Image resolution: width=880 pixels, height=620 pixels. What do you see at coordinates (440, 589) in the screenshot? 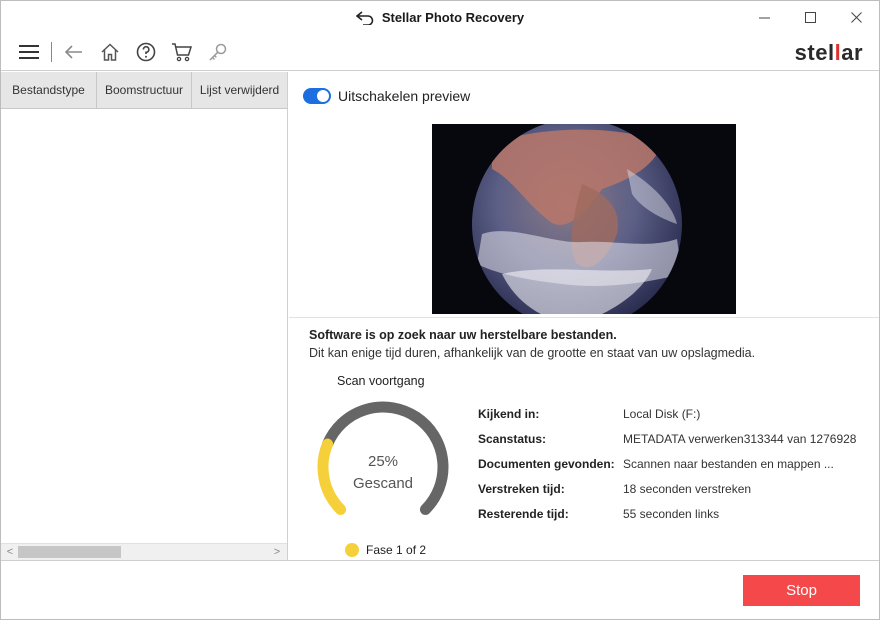
I see `footer: Stop` at bounding box center [440, 589].